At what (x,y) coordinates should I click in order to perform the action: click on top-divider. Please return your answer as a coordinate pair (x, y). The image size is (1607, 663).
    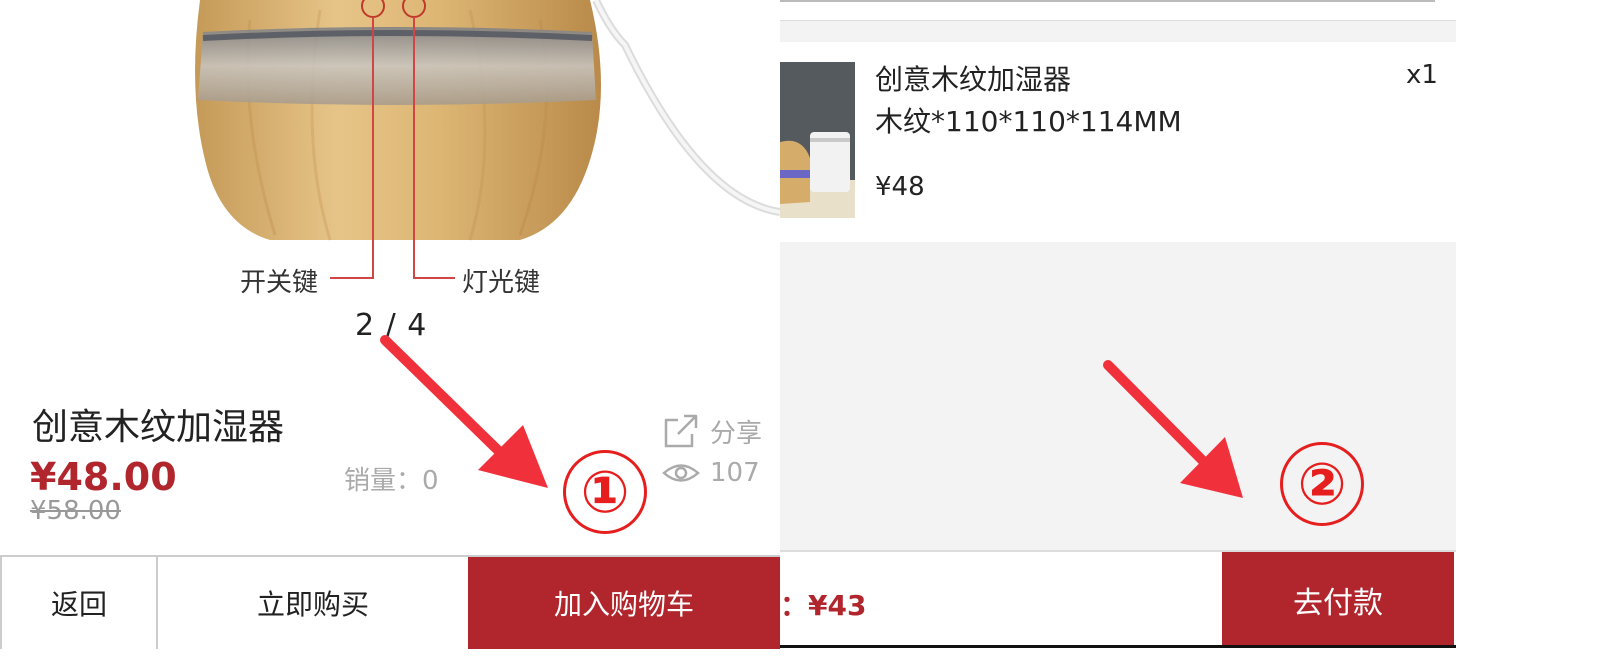
    Looking at the image, I should click on (1118, 10).